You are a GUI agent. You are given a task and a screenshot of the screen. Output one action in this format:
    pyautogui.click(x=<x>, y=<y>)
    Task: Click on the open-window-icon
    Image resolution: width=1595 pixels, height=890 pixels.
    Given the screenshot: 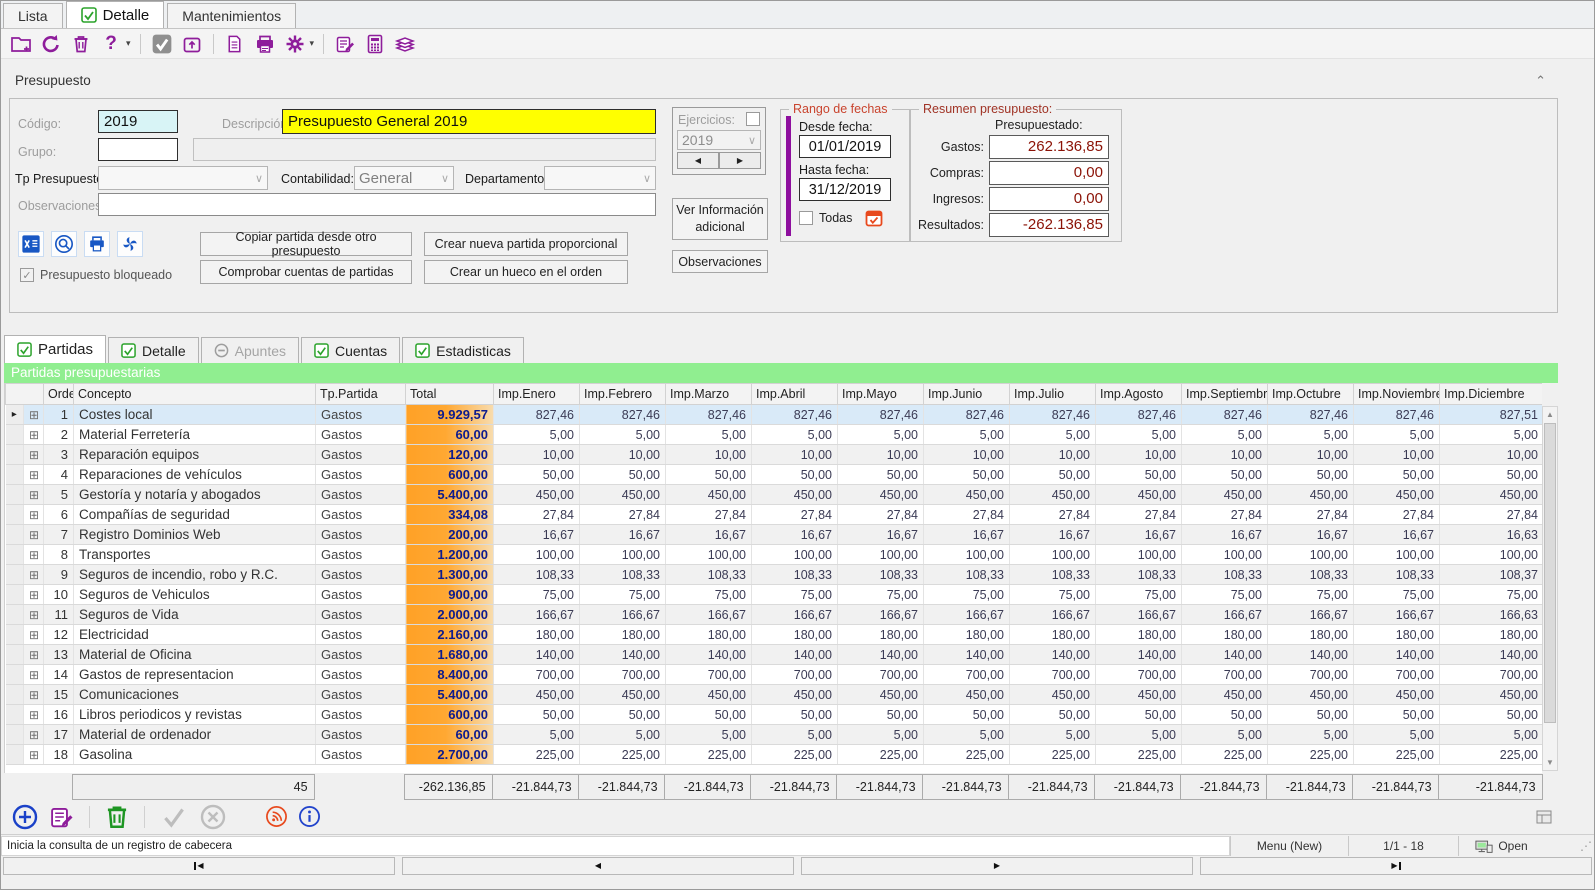 What is the action you would take?
    pyautogui.click(x=192, y=44)
    